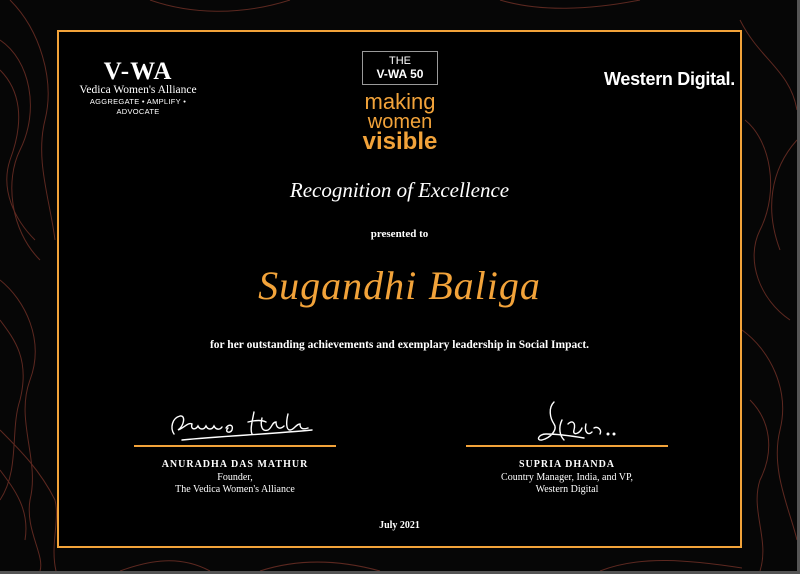 The height and width of the screenshot is (574, 800). What do you see at coordinates (235, 464) in the screenshot?
I see `signatory-1-name: ANURADHA DAS MATHUR` at bounding box center [235, 464].